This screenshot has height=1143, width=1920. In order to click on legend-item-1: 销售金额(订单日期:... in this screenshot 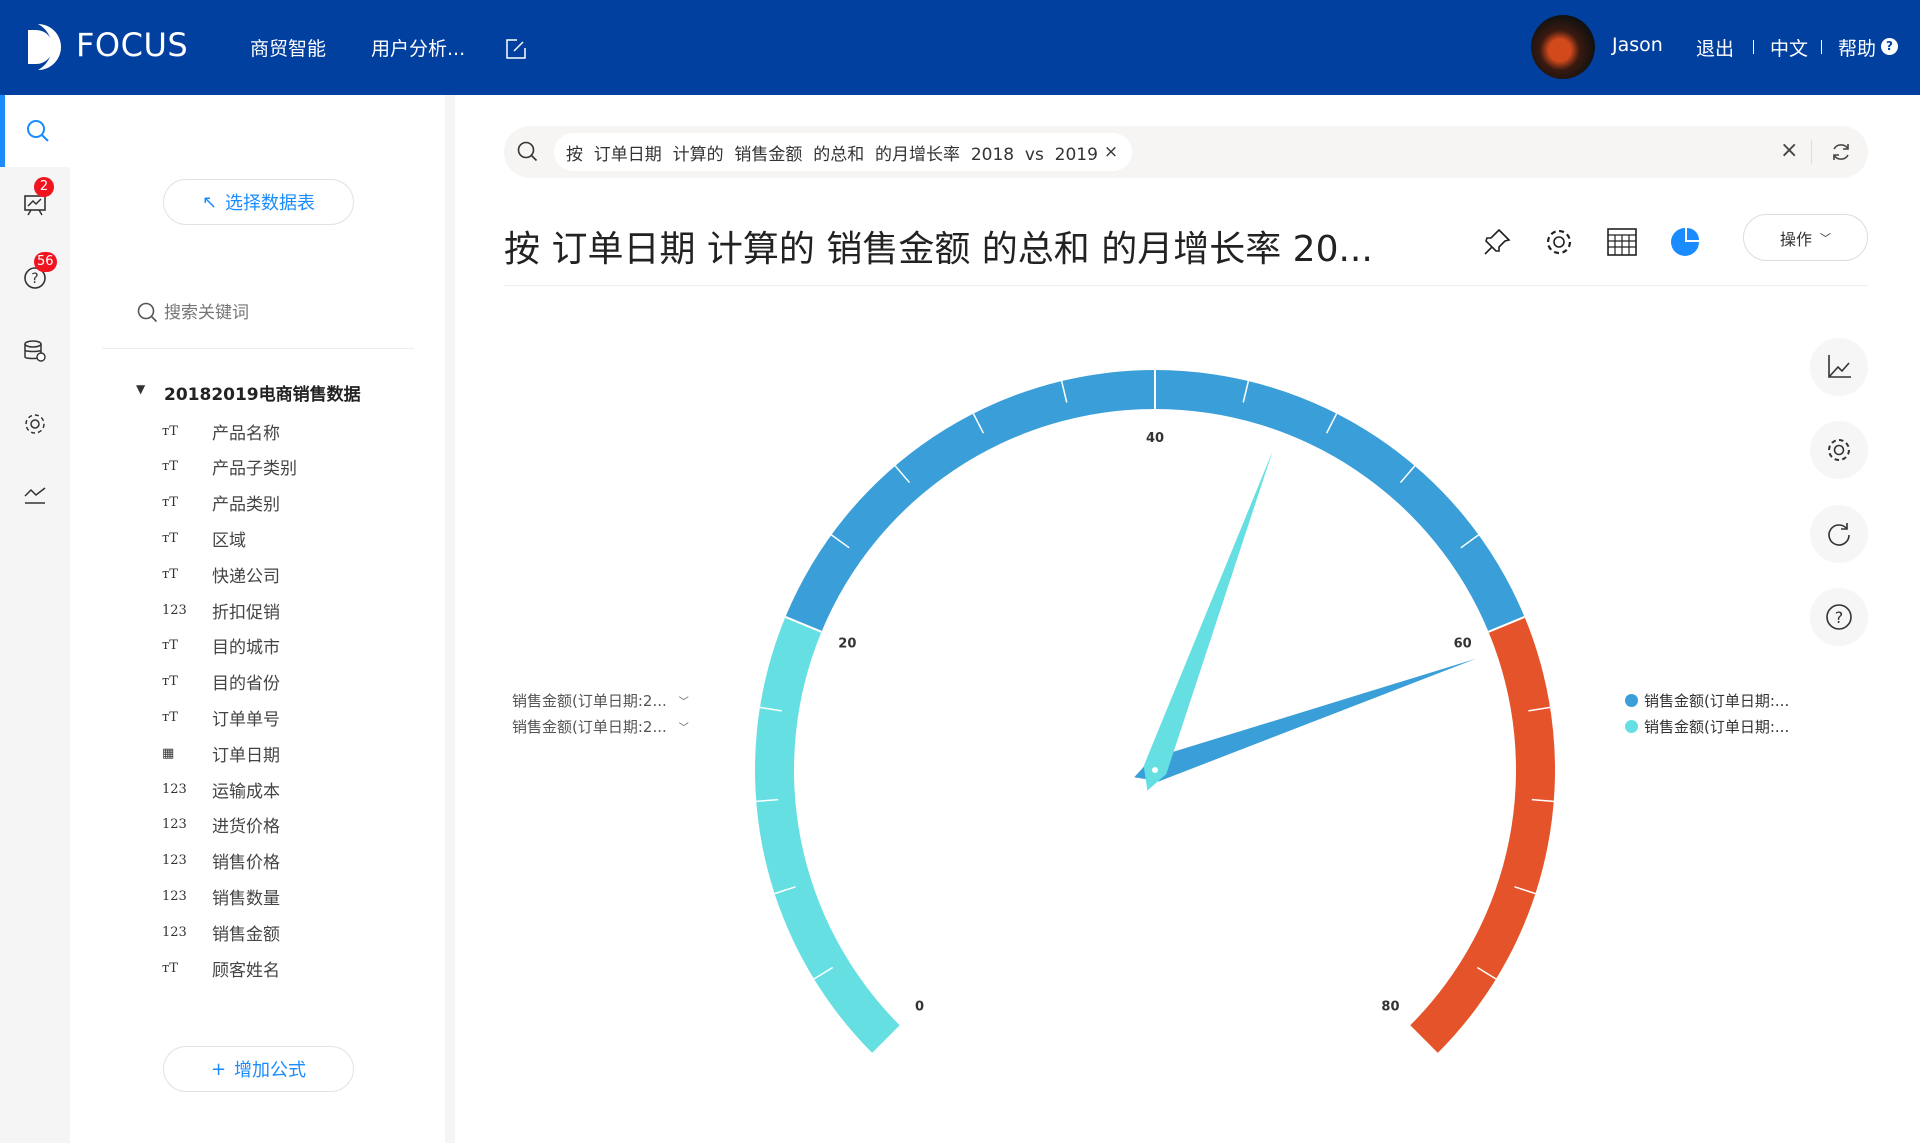, I will do `click(1707, 700)`.